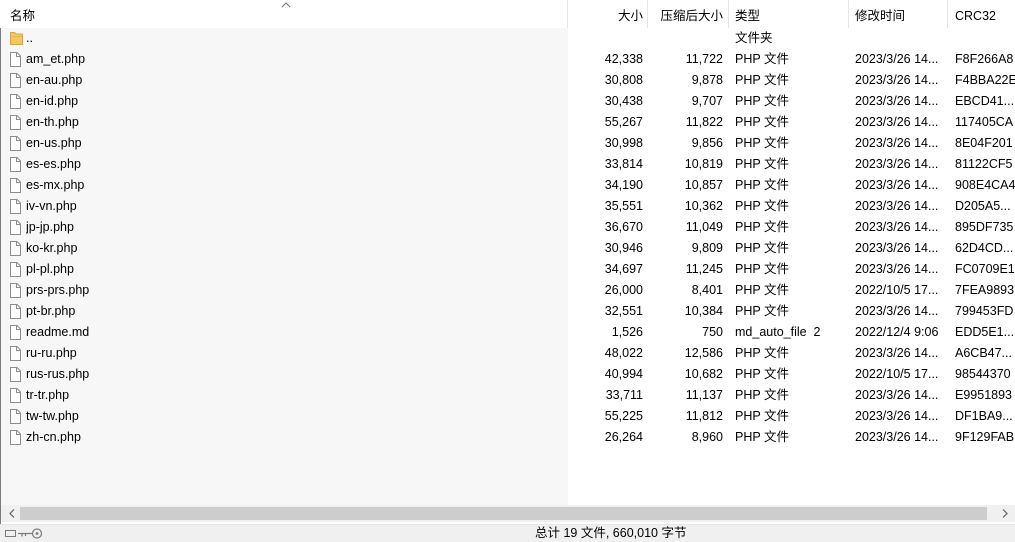 This screenshot has height=542, width=1015. Describe the element at coordinates (50, 227) in the screenshot. I see `file-name: jp-jp.php` at that location.